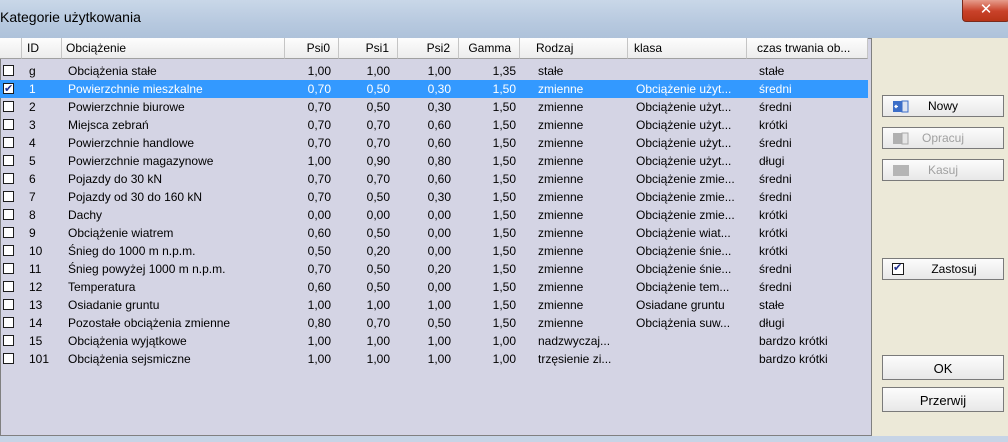  I want to click on cancel-button: Przerwij, so click(943, 399).